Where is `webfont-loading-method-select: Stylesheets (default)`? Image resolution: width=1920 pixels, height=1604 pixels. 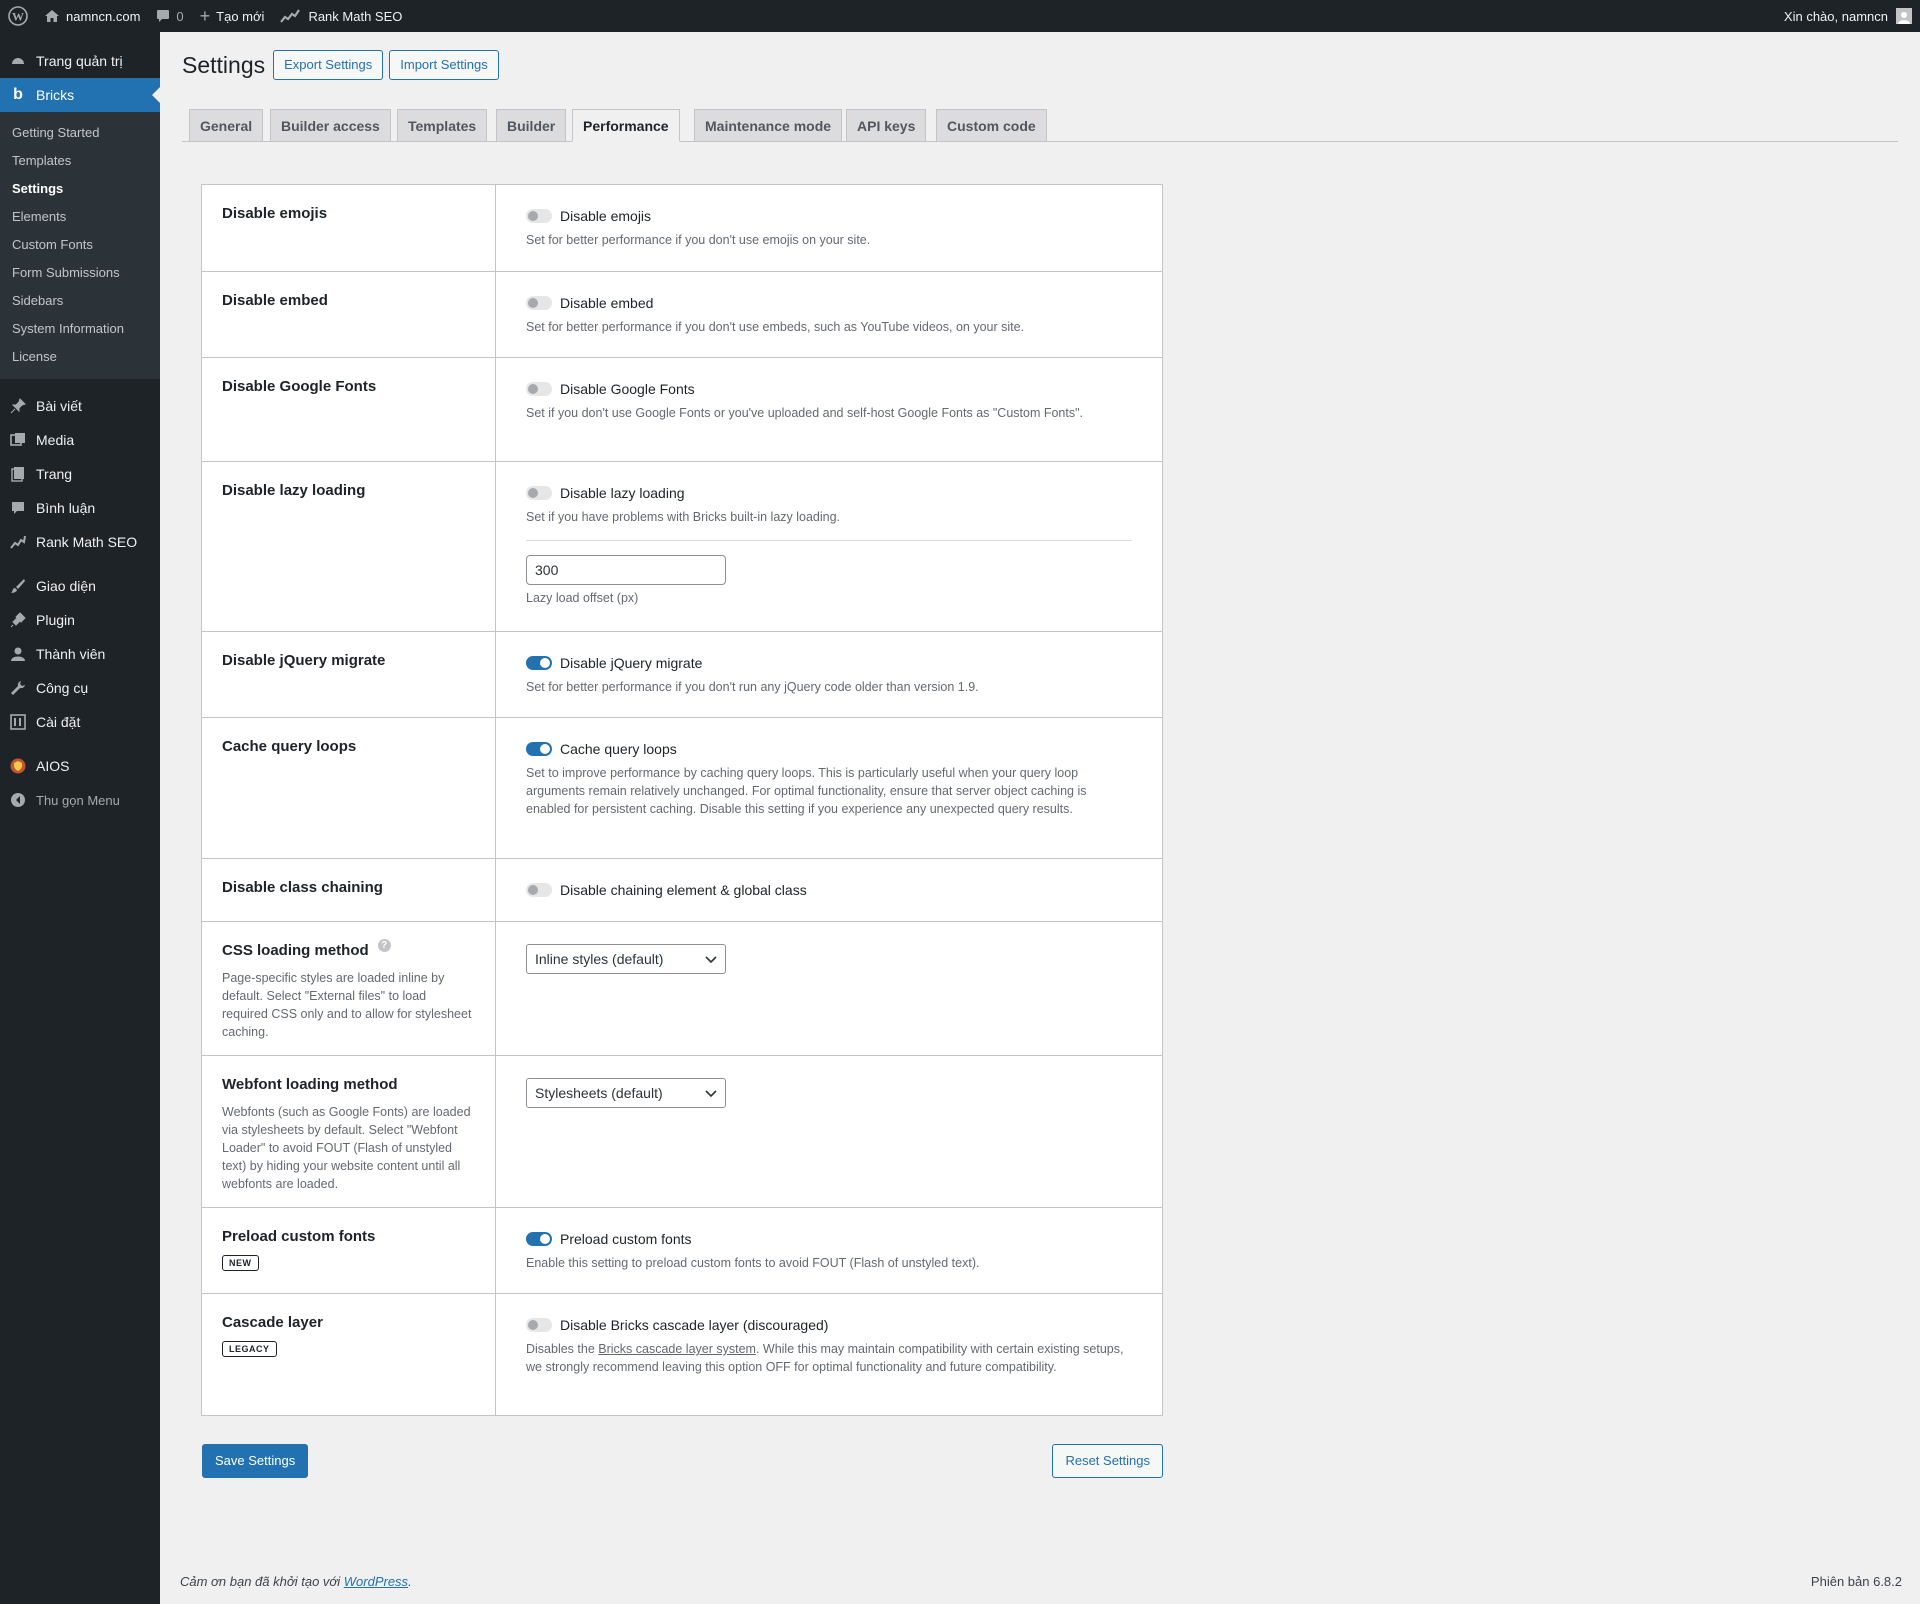 webfont-loading-method-select: Stylesheets (default) is located at coordinates (626, 1093).